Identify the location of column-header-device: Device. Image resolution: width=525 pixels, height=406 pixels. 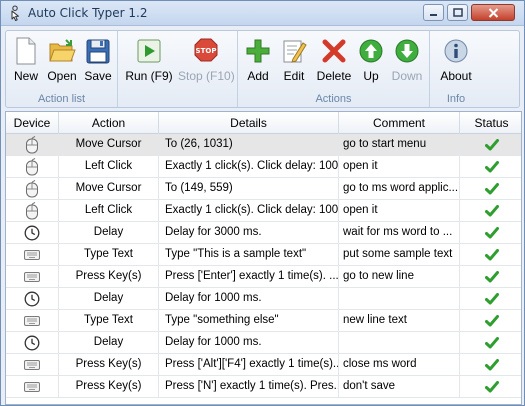
(32, 123).